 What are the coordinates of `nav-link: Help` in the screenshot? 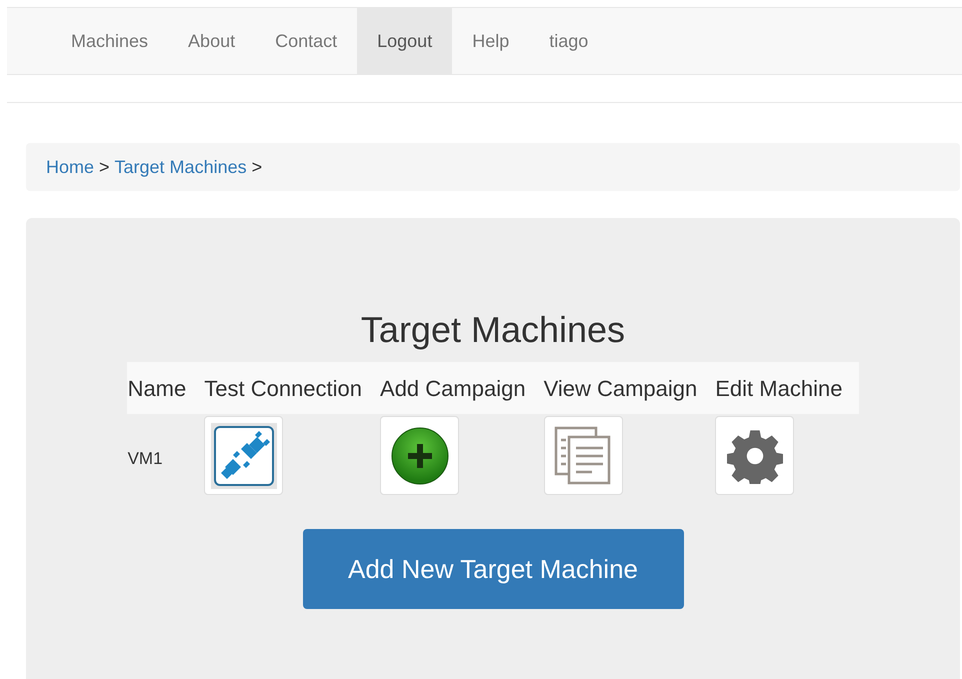 It's located at (491, 41).